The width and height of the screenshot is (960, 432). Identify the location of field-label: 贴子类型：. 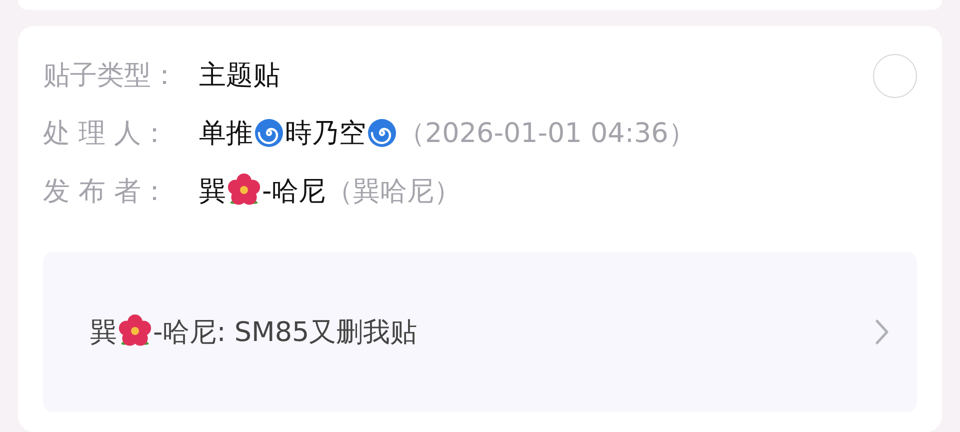
(111, 75).